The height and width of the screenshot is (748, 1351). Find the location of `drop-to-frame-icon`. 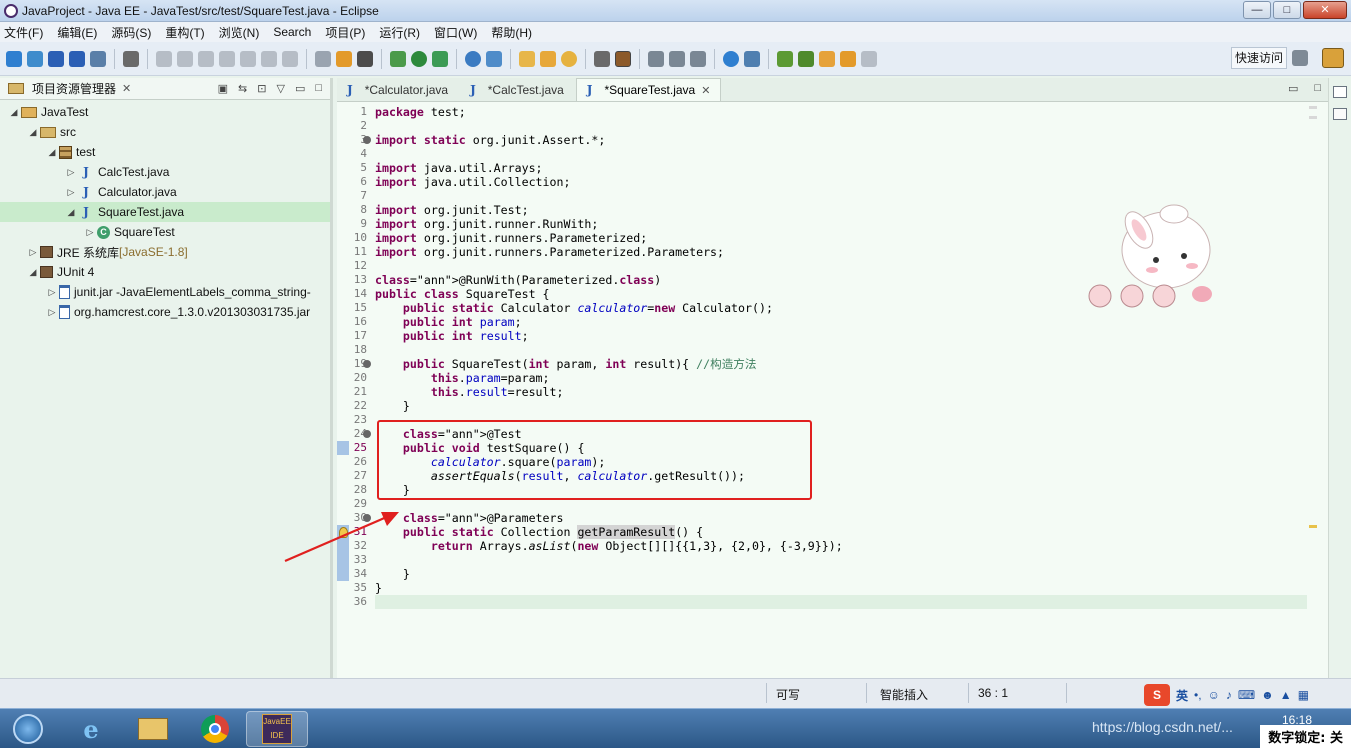

drop-to-frame-icon is located at coordinates (323, 58).